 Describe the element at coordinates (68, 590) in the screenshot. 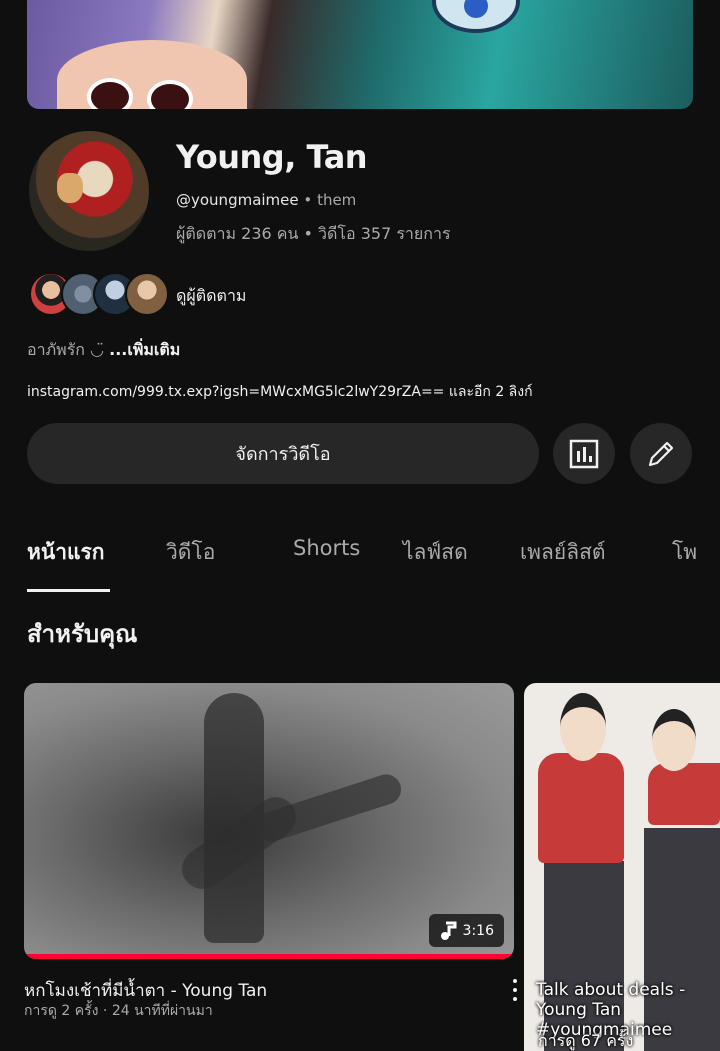

I see `active-tab-indicator` at that location.